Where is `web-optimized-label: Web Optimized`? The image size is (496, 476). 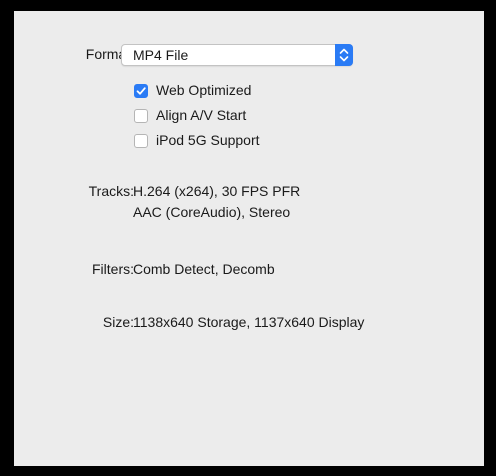 web-optimized-label: Web Optimized is located at coordinates (204, 90).